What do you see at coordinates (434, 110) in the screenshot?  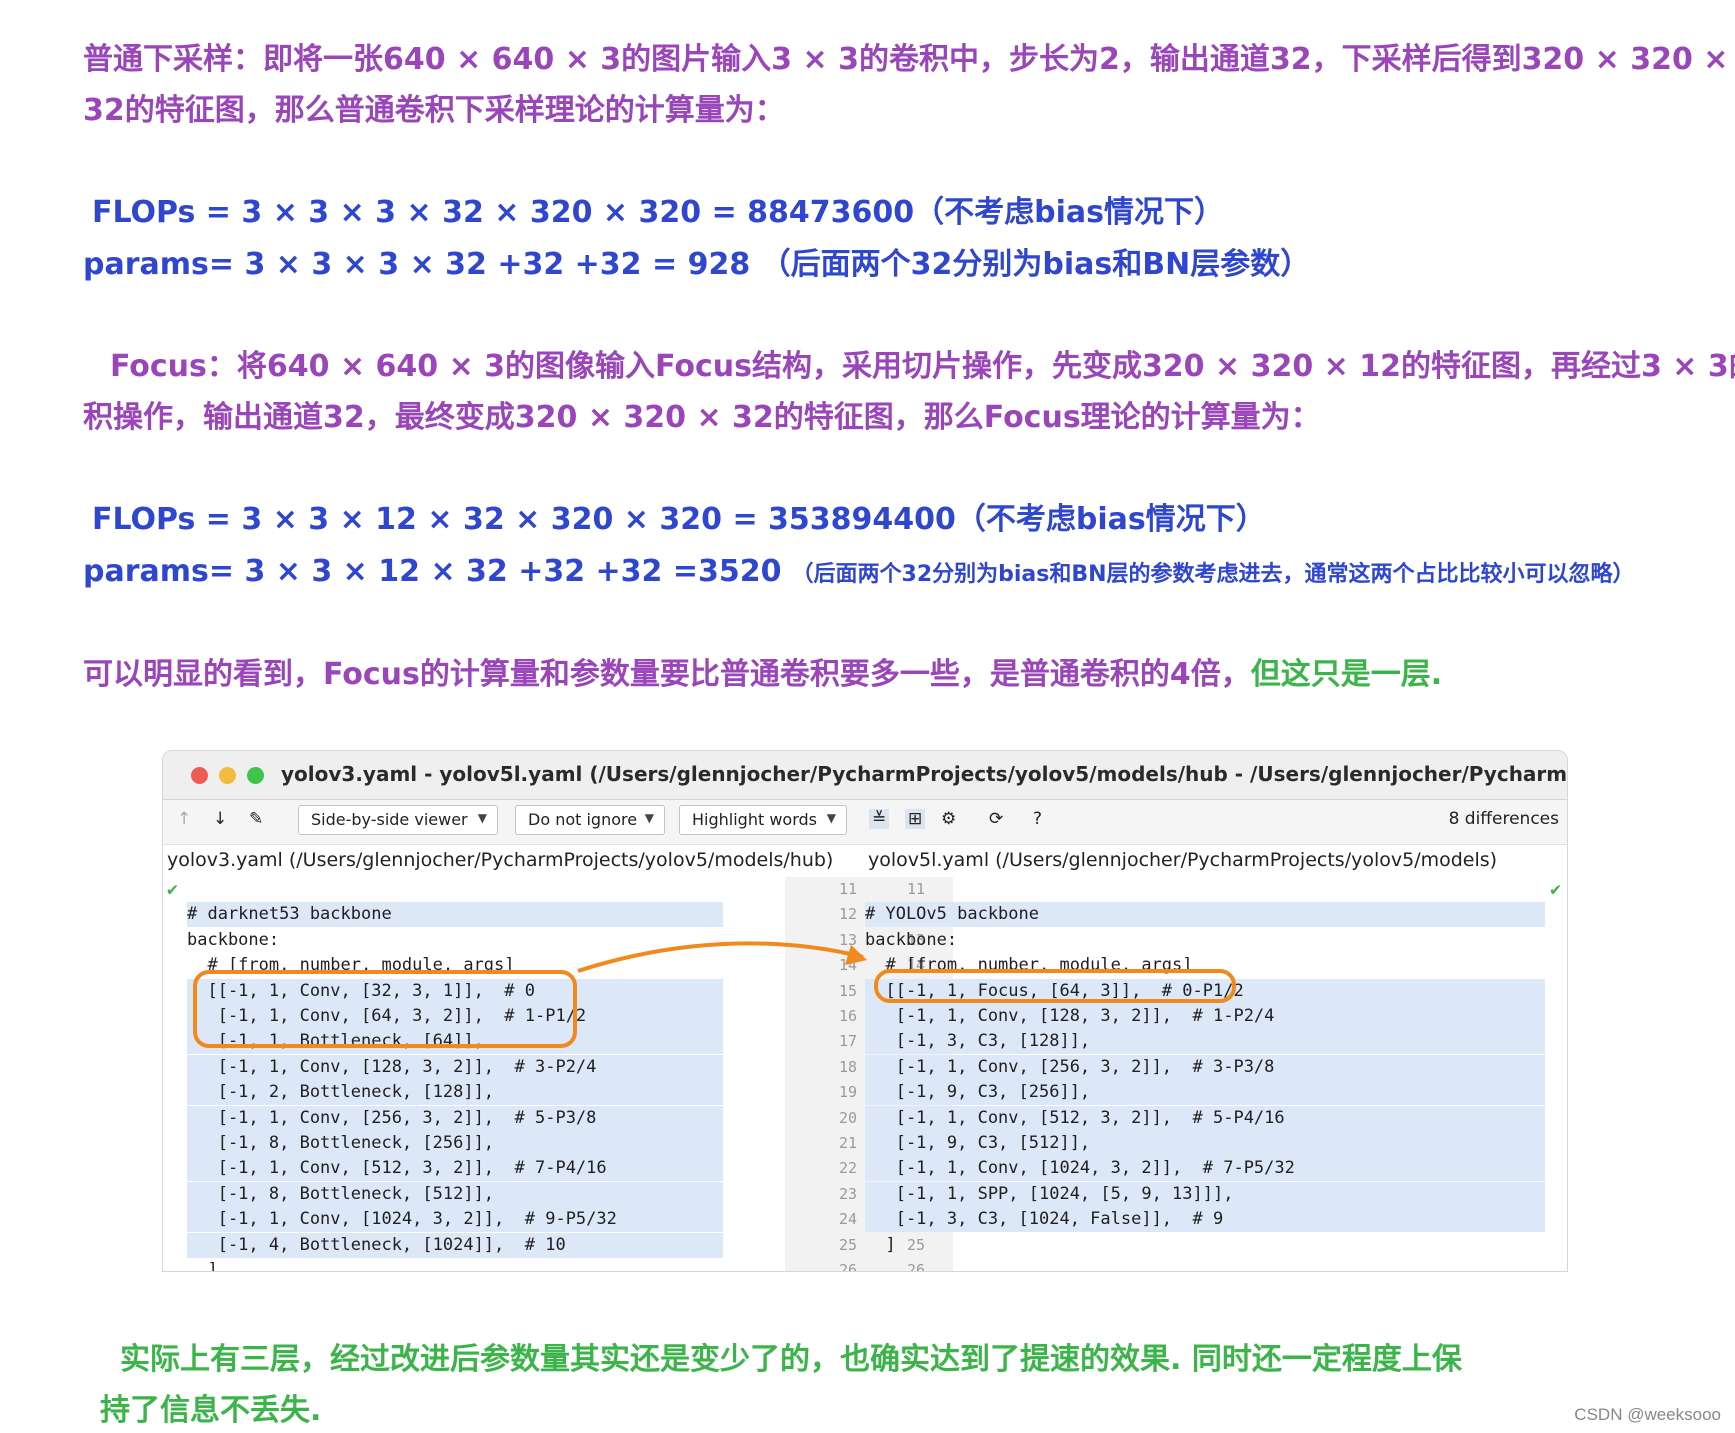 I see `para1-line2: 32的特征图，那么普通卷积下采样理论的计算量为：` at bounding box center [434, 110].